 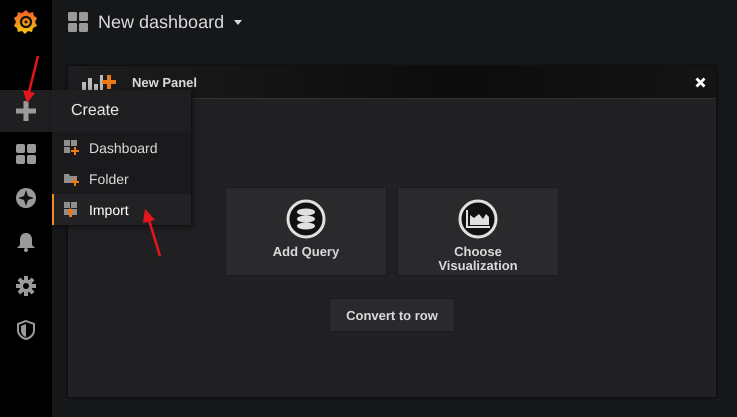 I want to click on sidebar-item, so click(x=26, y=111).